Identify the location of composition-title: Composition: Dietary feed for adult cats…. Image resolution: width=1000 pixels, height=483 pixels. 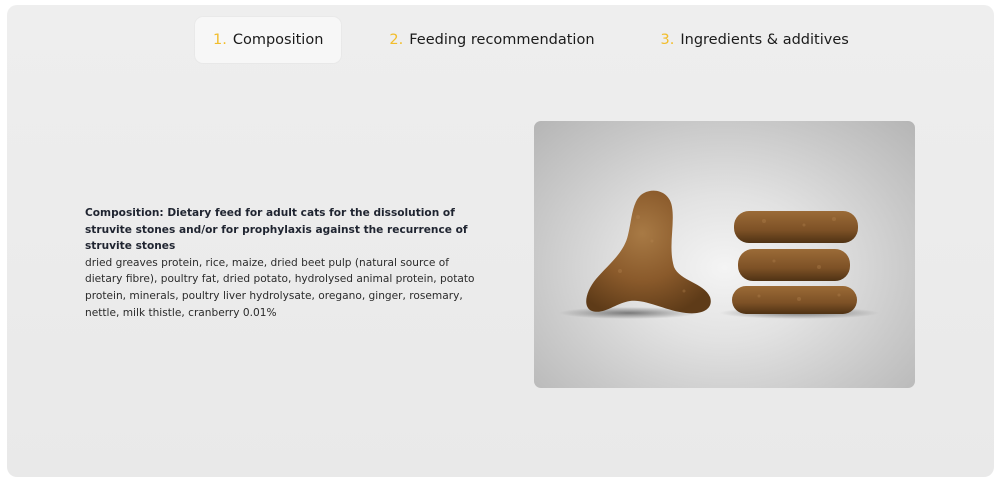
(276, 230).